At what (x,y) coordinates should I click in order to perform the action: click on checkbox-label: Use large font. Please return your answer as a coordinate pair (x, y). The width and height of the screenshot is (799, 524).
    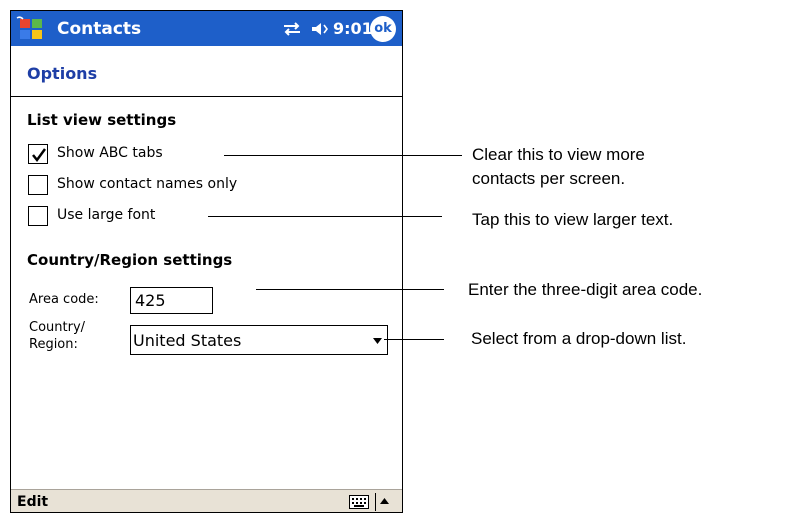
    Looking at the image, I should click on (106, 215).